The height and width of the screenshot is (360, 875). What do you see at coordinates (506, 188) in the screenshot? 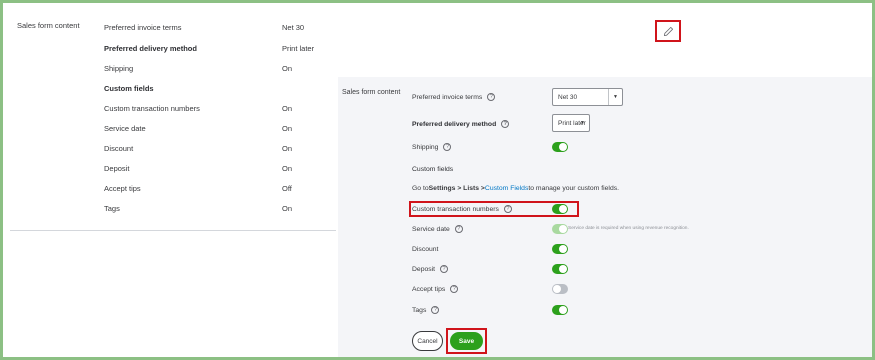
I see `custom-fields-link: Custom Fields` at bounding box center [506, 188].